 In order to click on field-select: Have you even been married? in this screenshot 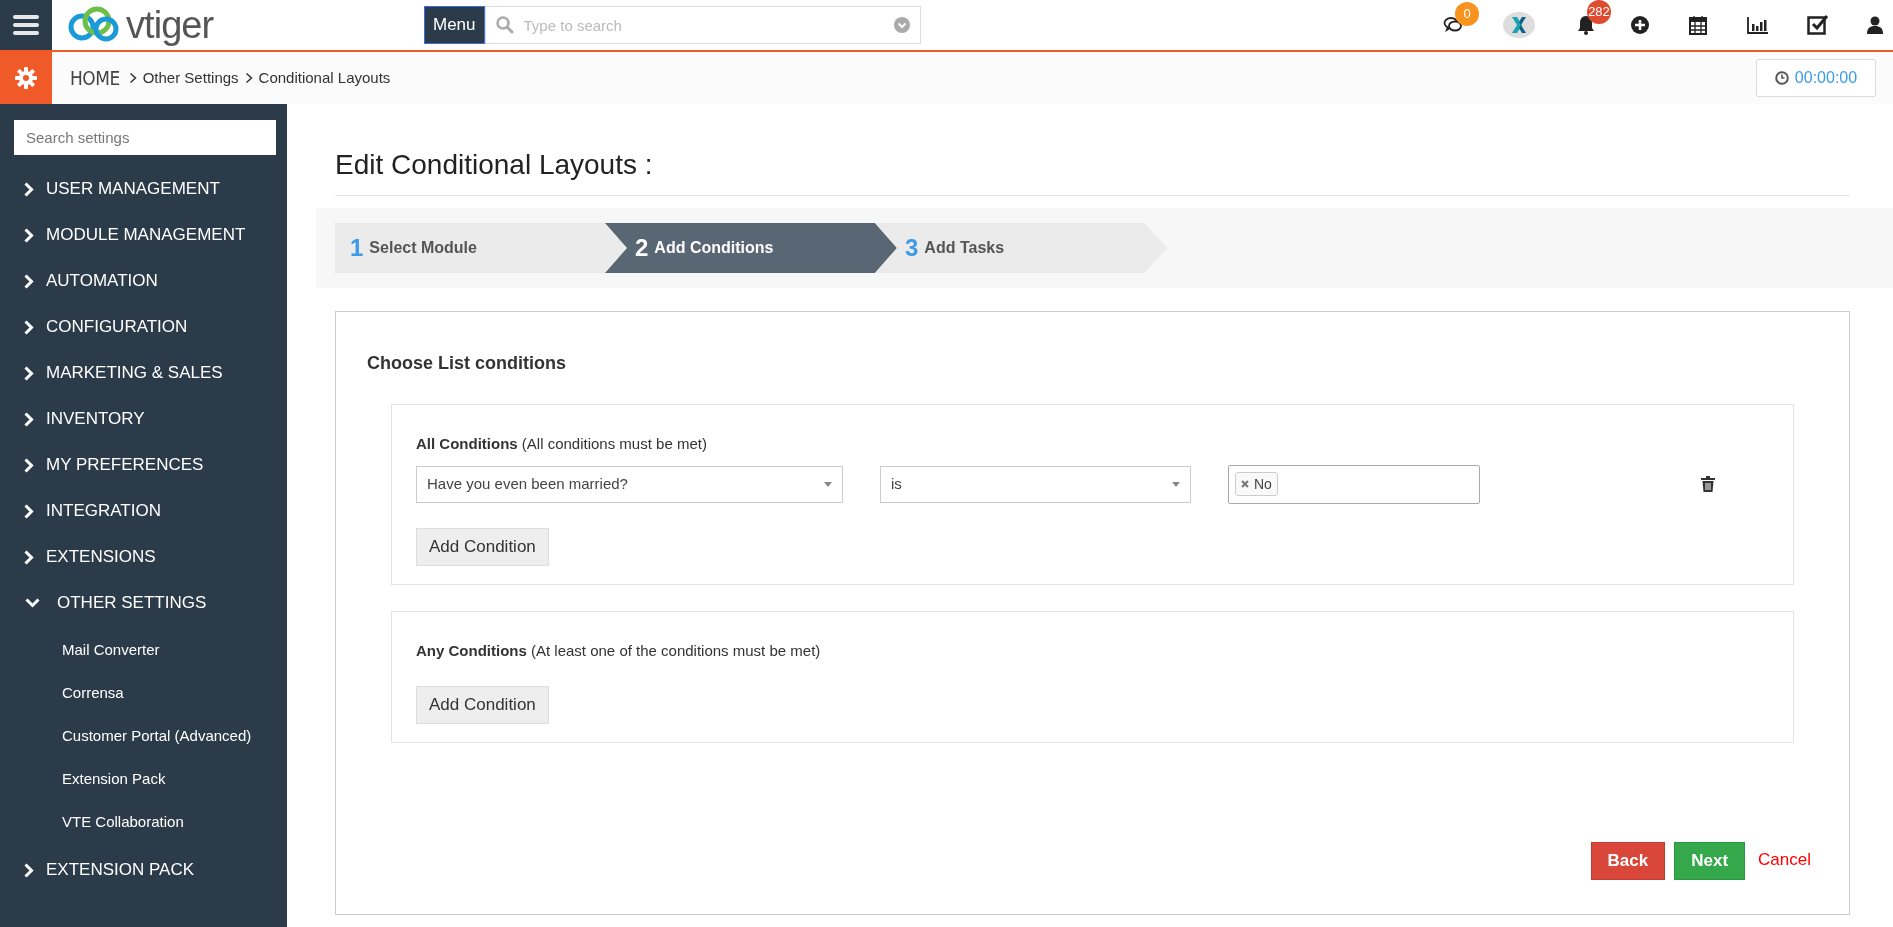, I will do `click(629, 484)`.